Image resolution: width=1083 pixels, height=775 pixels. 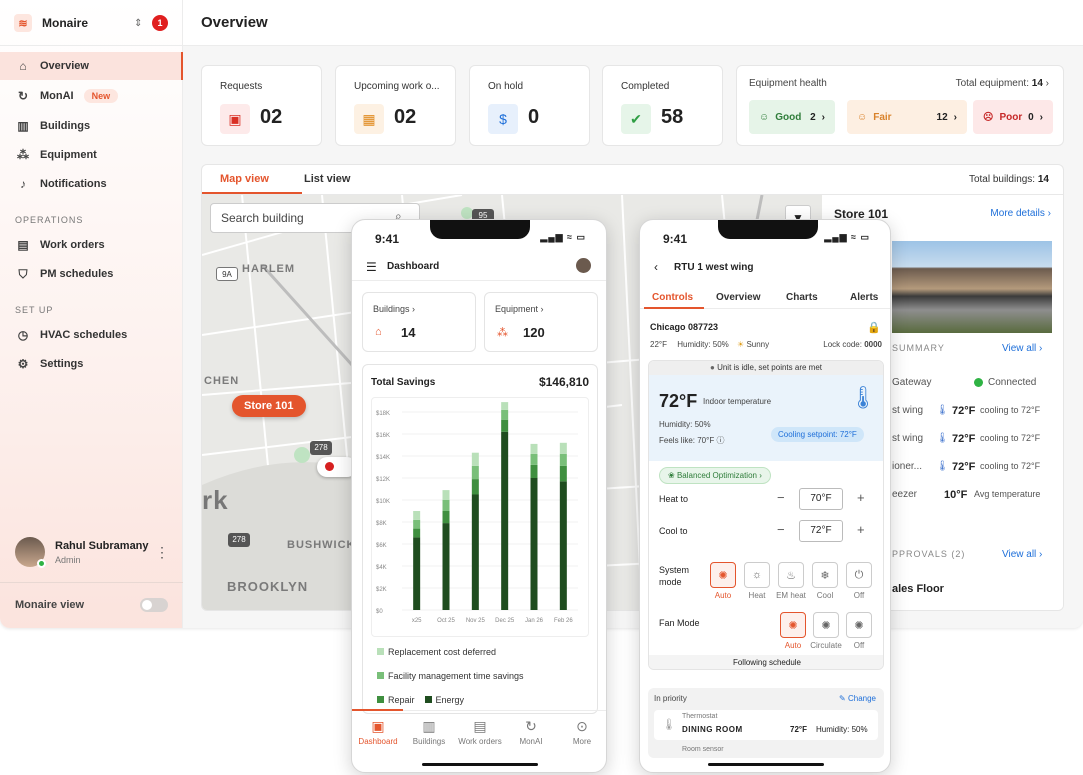 I want to click on mode-cool-button: ❄, so click(x=825, y=575).